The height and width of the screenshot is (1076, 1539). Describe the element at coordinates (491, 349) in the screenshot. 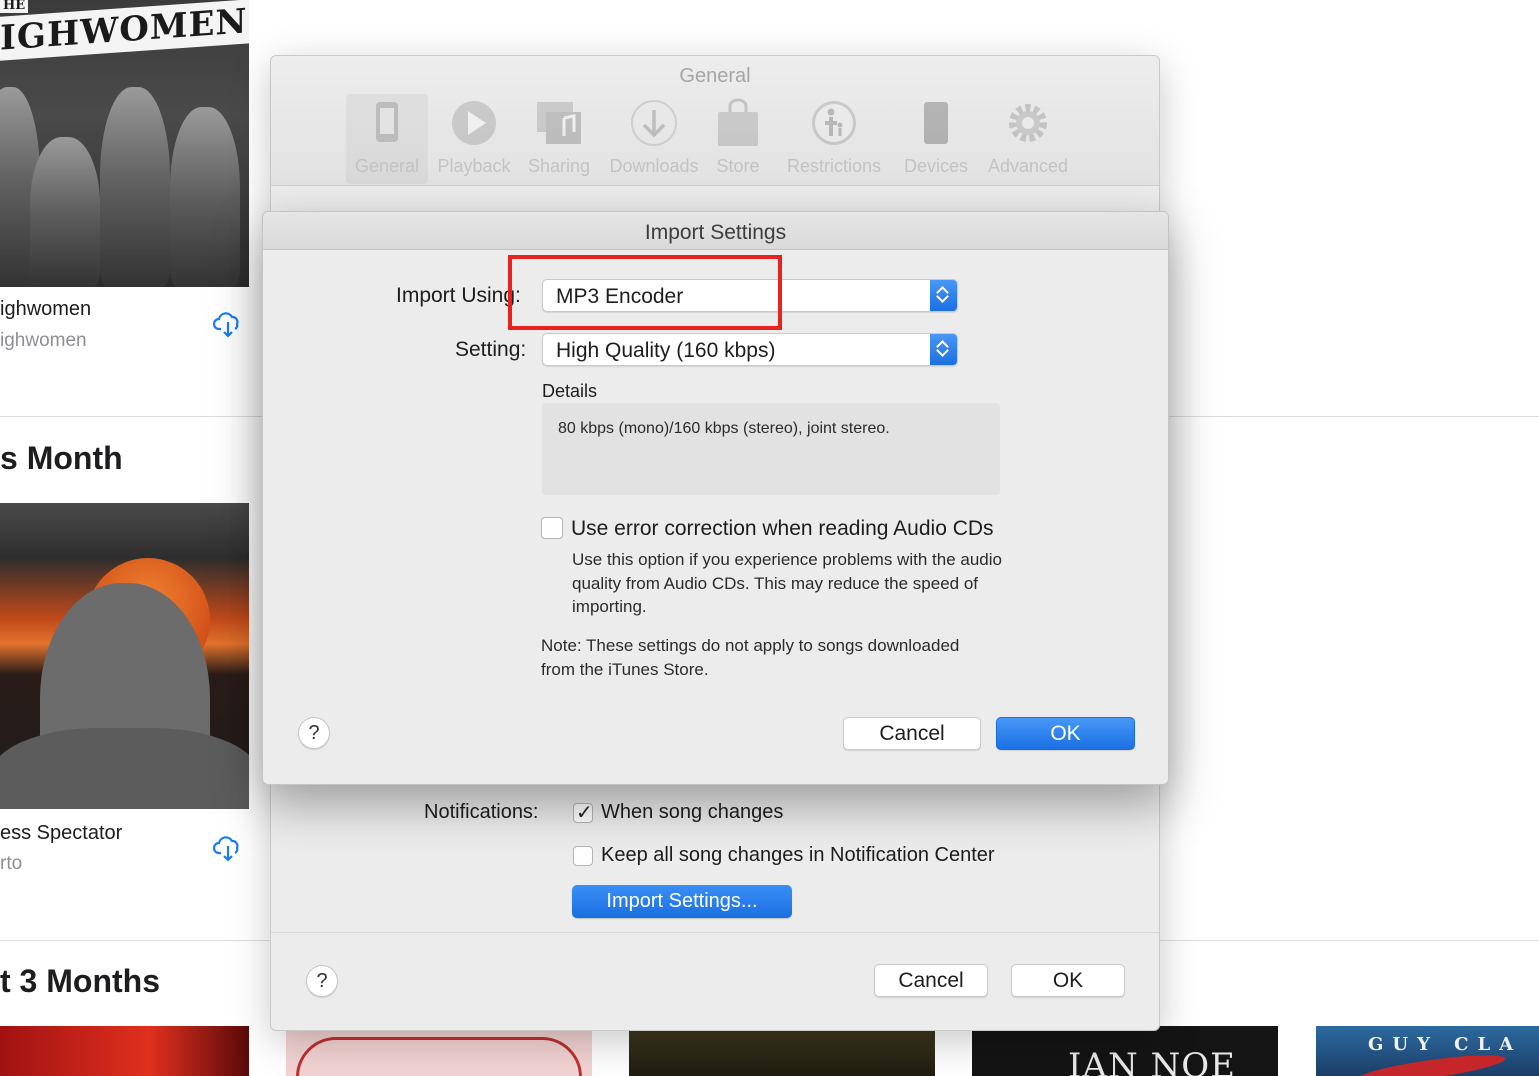

I see `setting-label: Setting:` at that location.